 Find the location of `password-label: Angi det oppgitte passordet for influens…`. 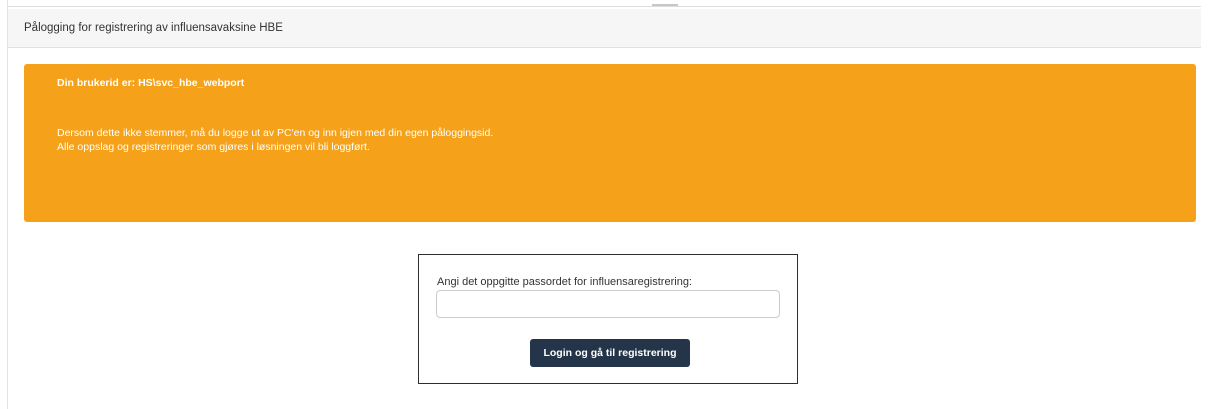

password-label: Angi det oppgitte passordet for influens… is located at coordinates (564, 282).